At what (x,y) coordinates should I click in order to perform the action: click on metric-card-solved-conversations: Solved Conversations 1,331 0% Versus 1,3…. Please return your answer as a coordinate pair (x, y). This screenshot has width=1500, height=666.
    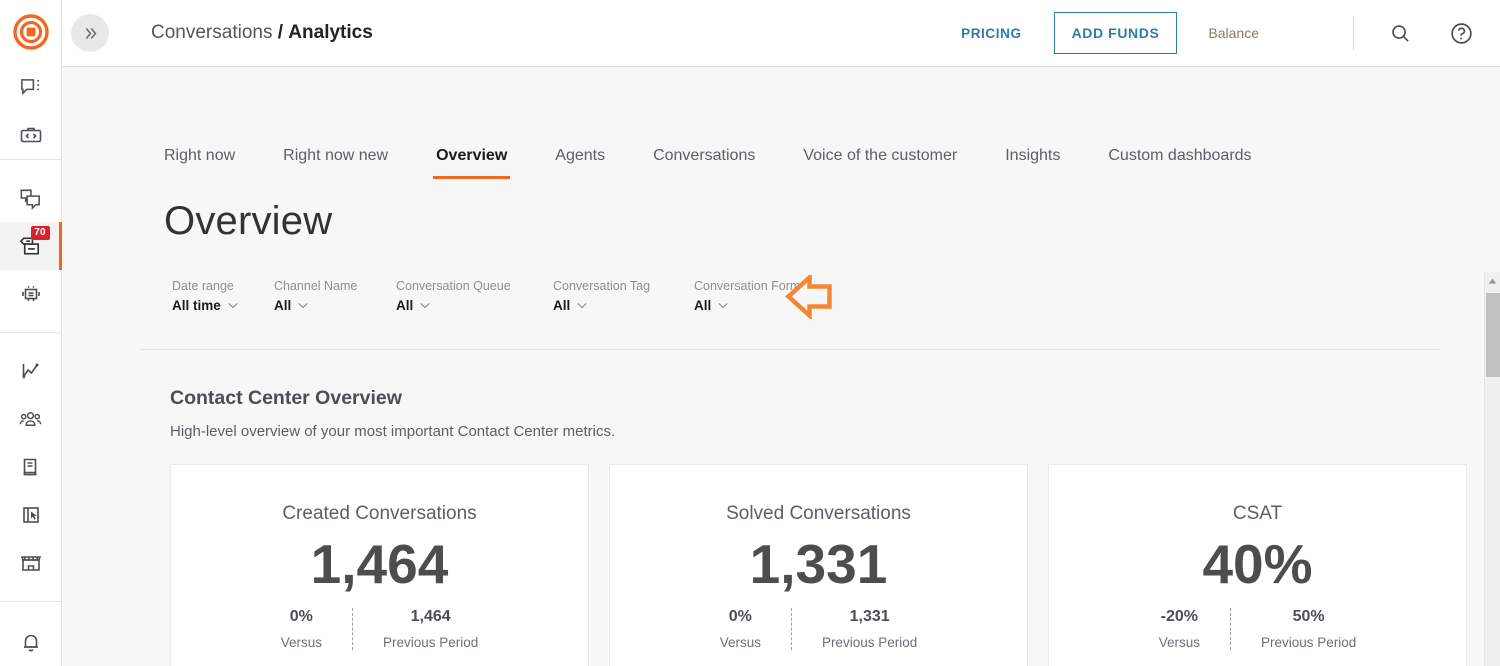
    Looking at the image, I should click on (818, 565).